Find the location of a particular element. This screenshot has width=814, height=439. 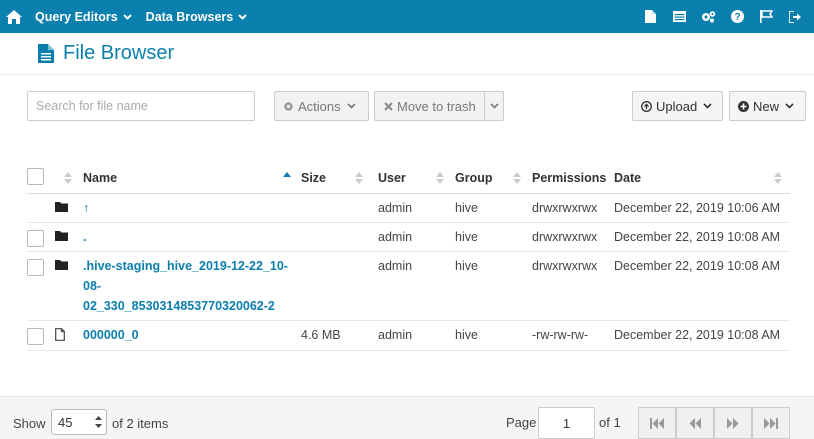

table-icon is located at coordinates (679, 16).